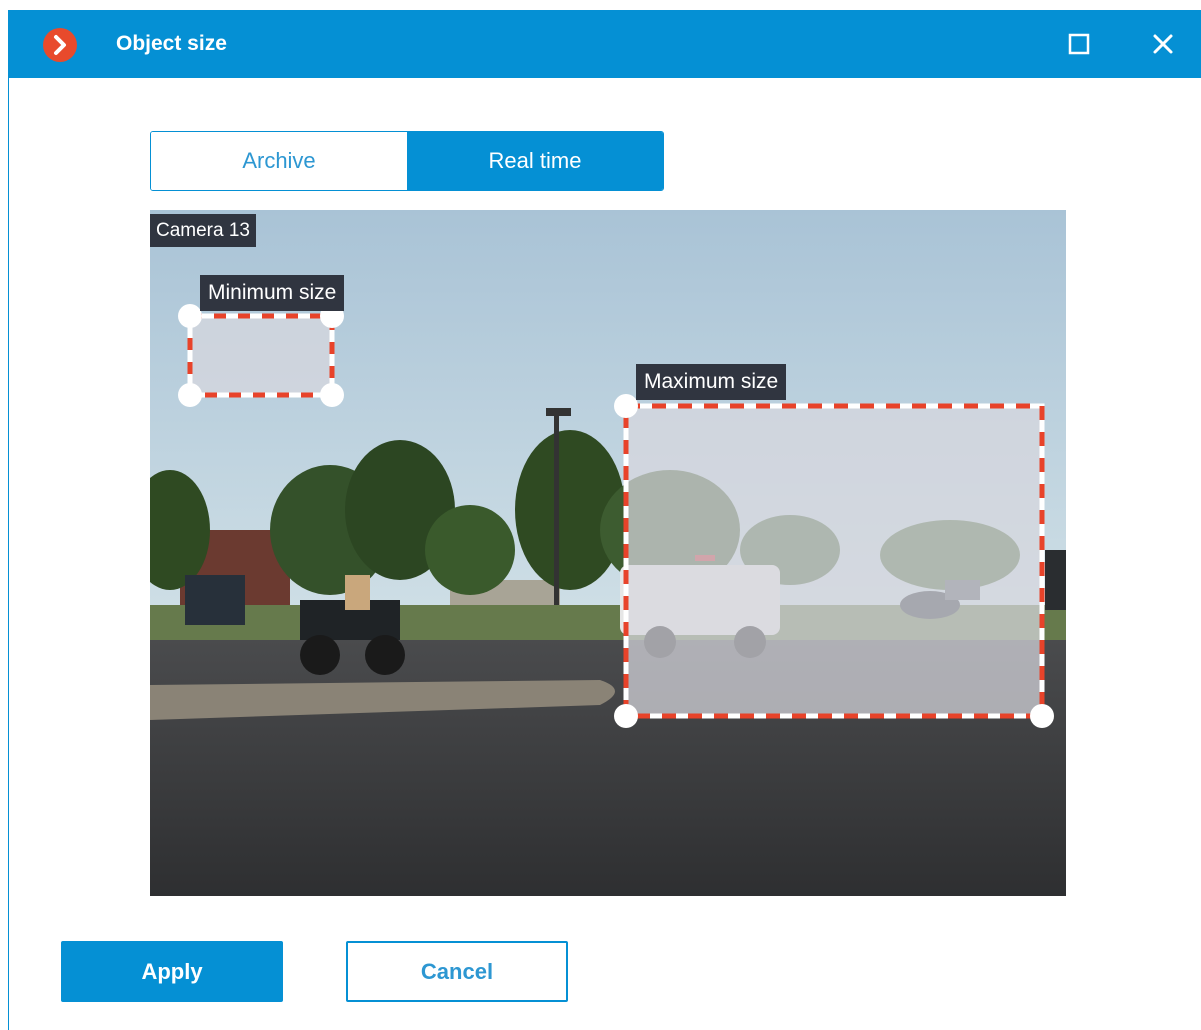  Describe the element at coordinates (171, 43) in the screenshot. I see `window-title: Object size` at that location.